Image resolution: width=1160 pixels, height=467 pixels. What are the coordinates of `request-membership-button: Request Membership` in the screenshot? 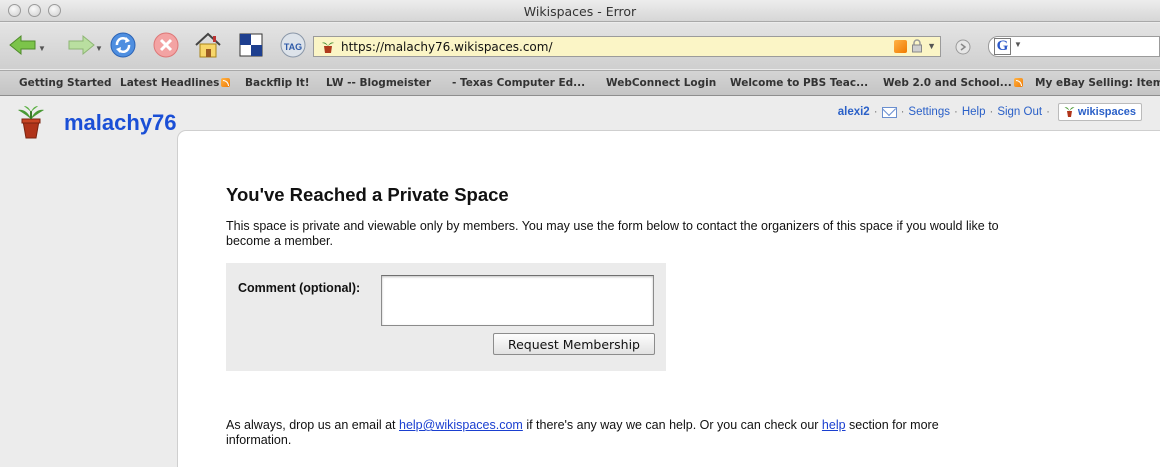 It's located at (574, 344).